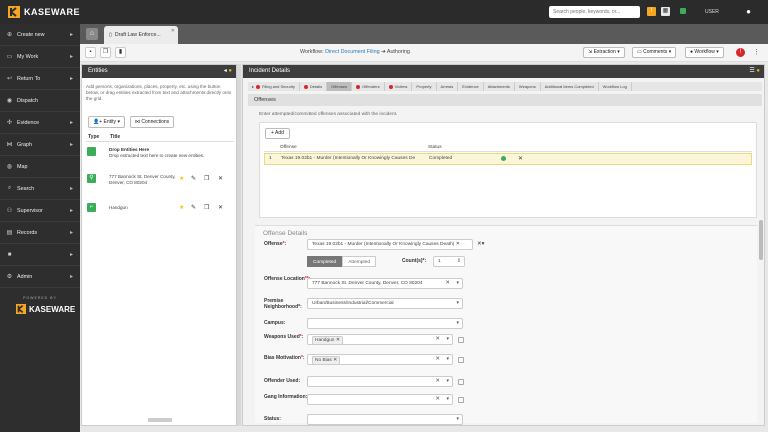 Image resolution: width=768 pixels, height=432 pixels. What do you see at coordinates (141, 35) in the screenshot?
I see `tab-draft-law-enforcement: ▯ Draft Law Enforce... ✕` at bounding box center [141, 35].